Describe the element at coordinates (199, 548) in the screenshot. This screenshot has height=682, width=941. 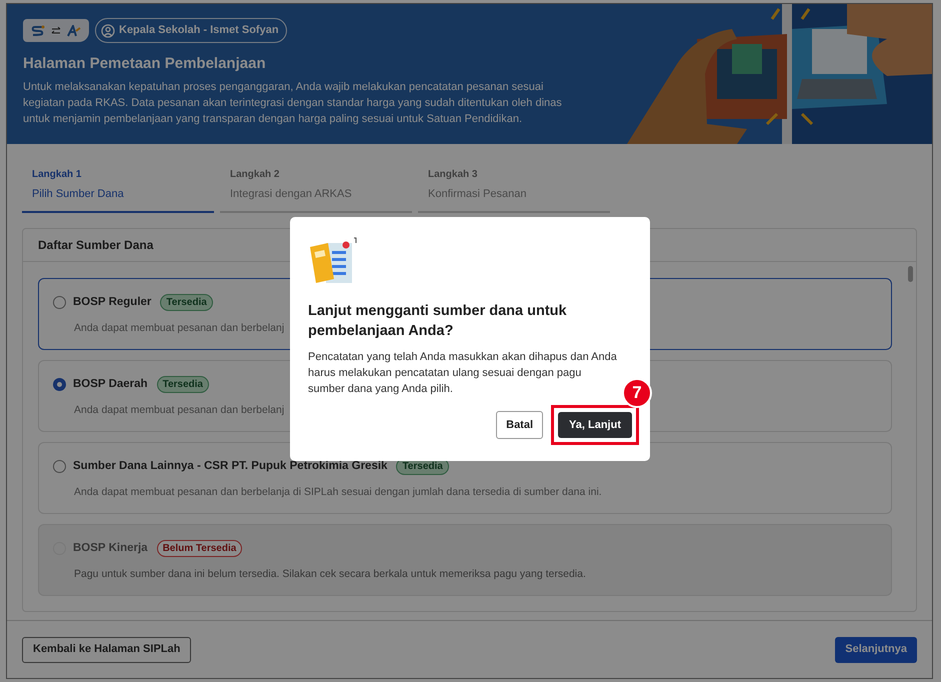
I see `status-badge: Belum Tersedia` at that location.